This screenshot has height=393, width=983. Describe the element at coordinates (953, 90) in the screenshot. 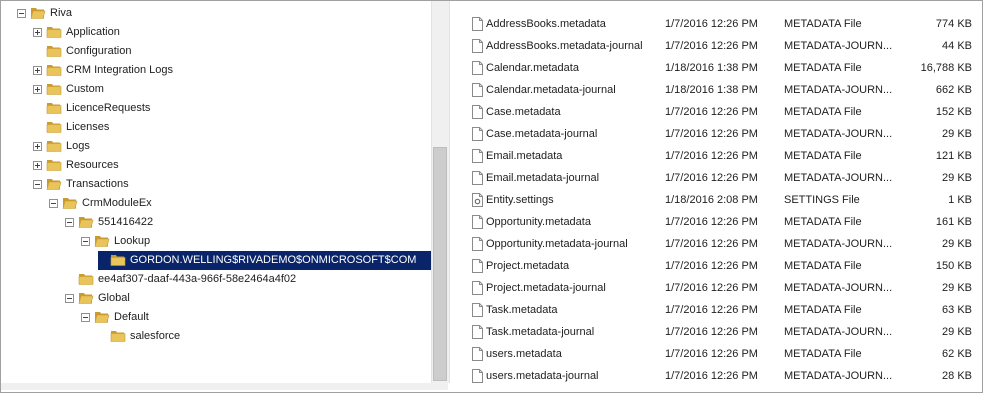

I see `file-size: 662 KB` at that location.